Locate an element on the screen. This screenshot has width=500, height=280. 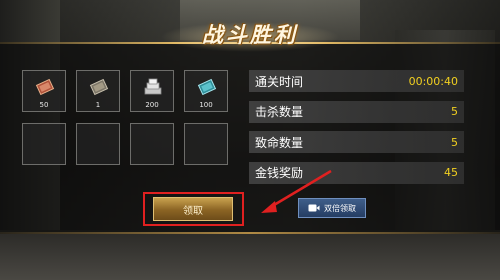
stat-row-clear-time: 通关时间 00:00:40 is located at coordinates (356, 81).